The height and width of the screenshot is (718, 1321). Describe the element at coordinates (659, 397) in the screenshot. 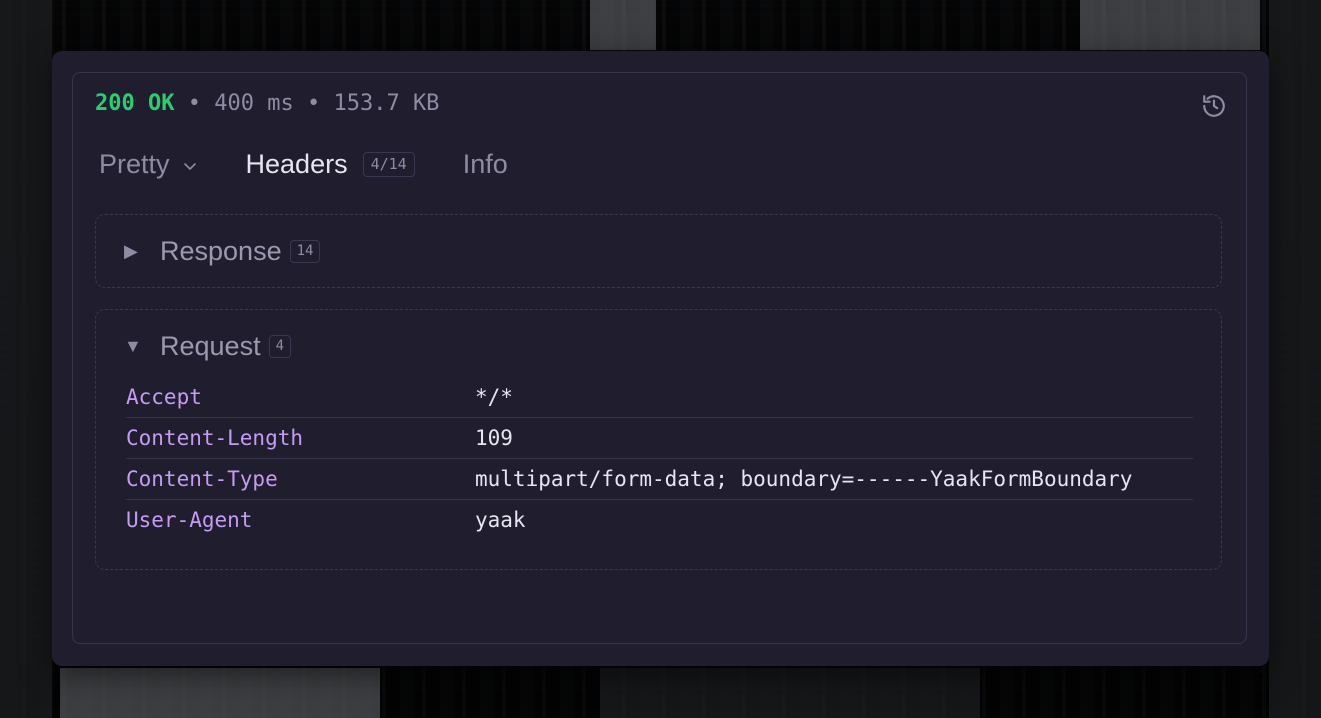

I see `table-row: Accept */*` at that location.